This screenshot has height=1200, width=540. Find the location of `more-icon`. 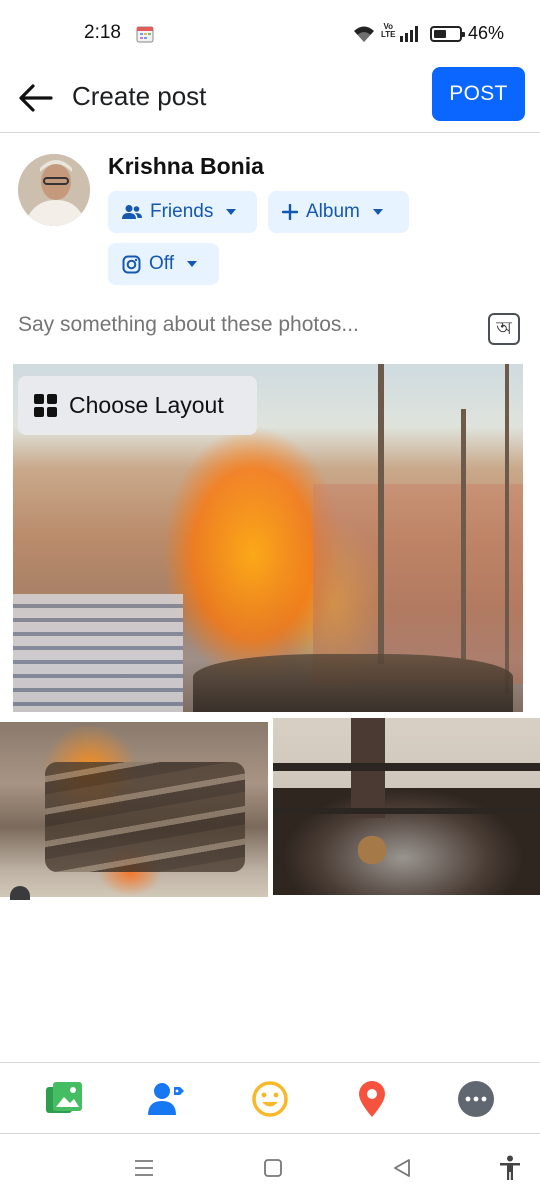

more-icon is located at coordinates (476, 1099).